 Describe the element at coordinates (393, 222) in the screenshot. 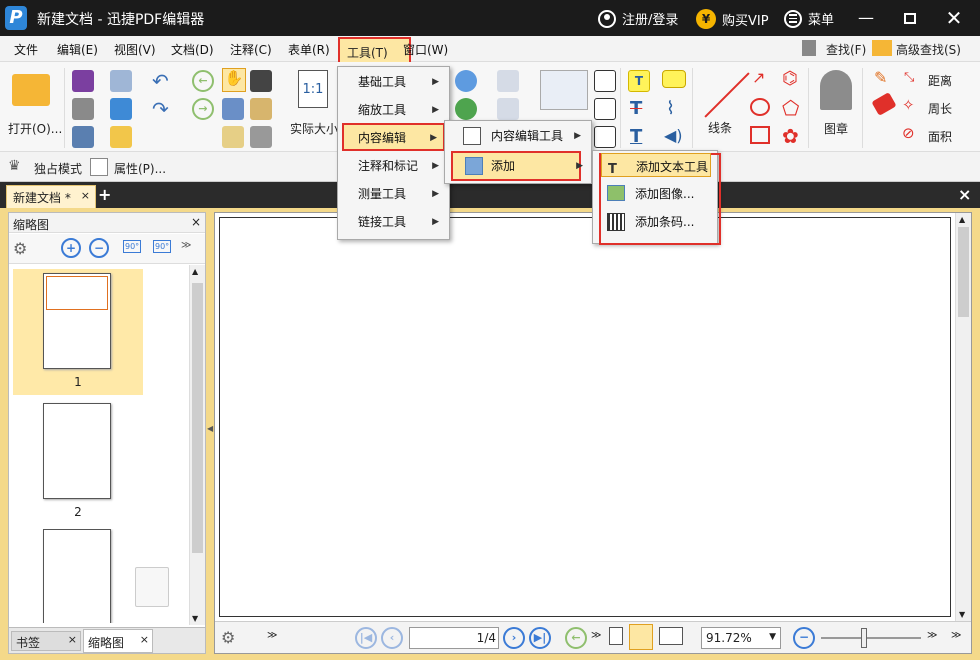

I see `menu-item-link-tools: 链接工具 ▶` at that location.